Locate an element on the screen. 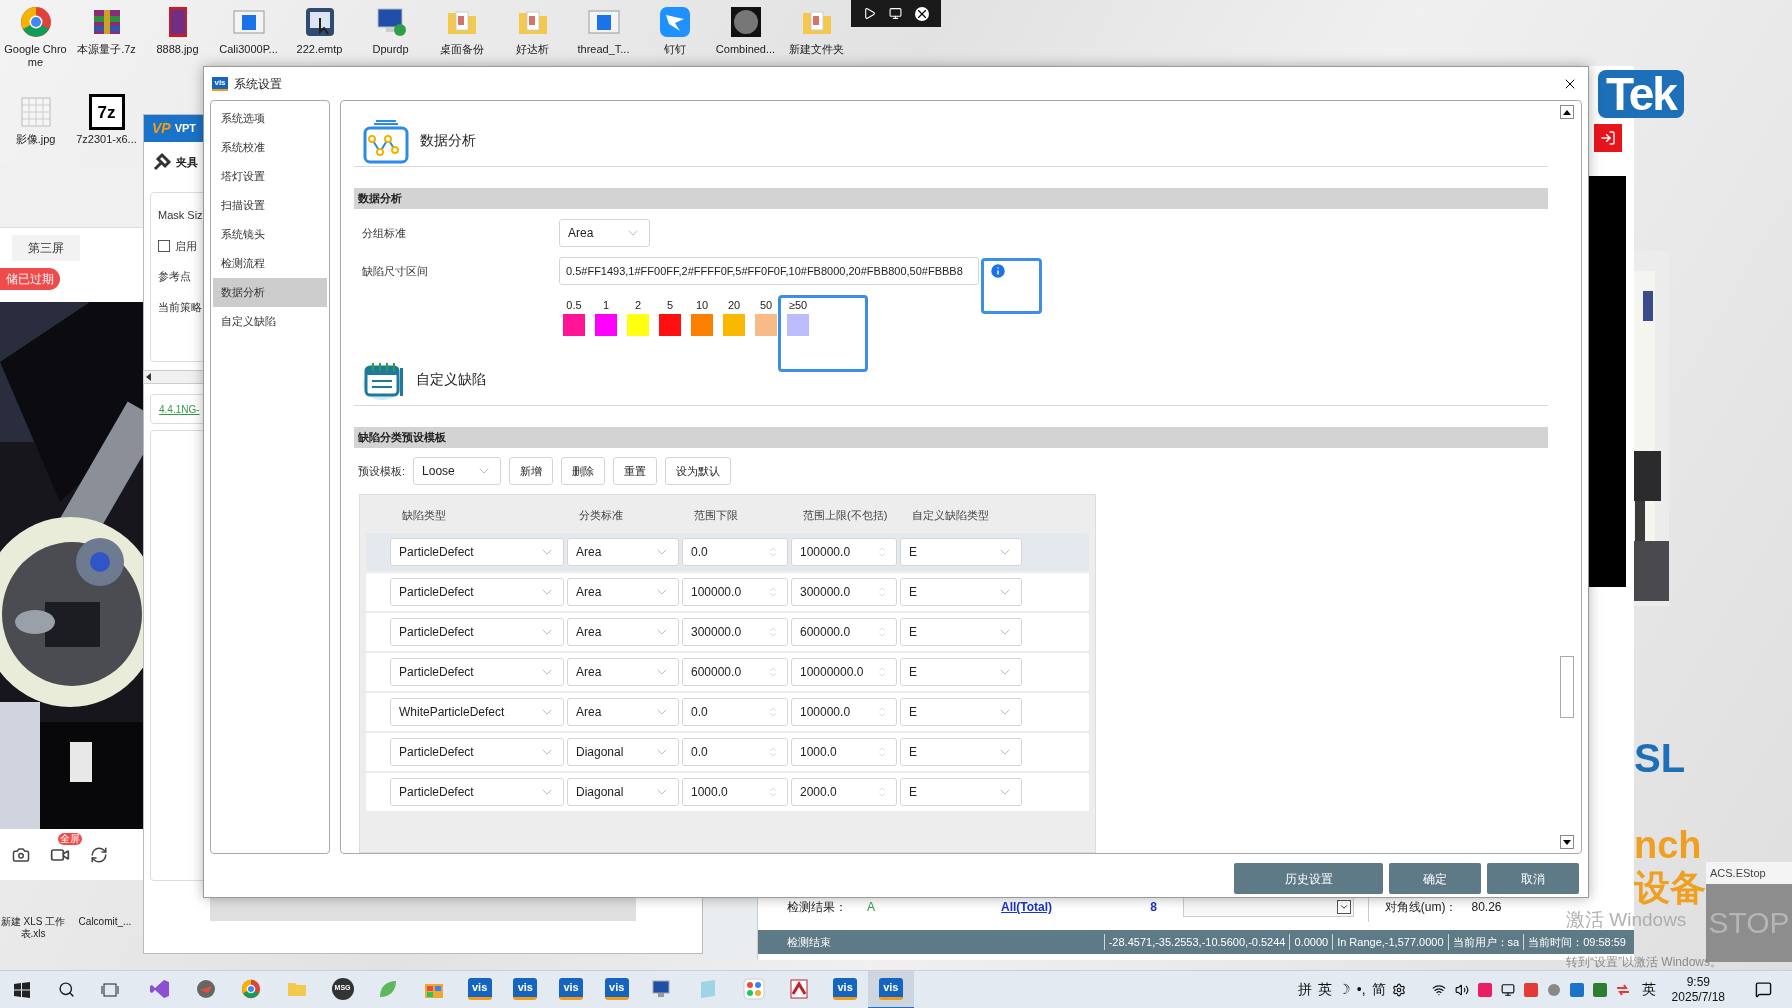 The height and width of the screenshot is (1008, 1792). scroll-thumb is located at coordinates (1567, 687).